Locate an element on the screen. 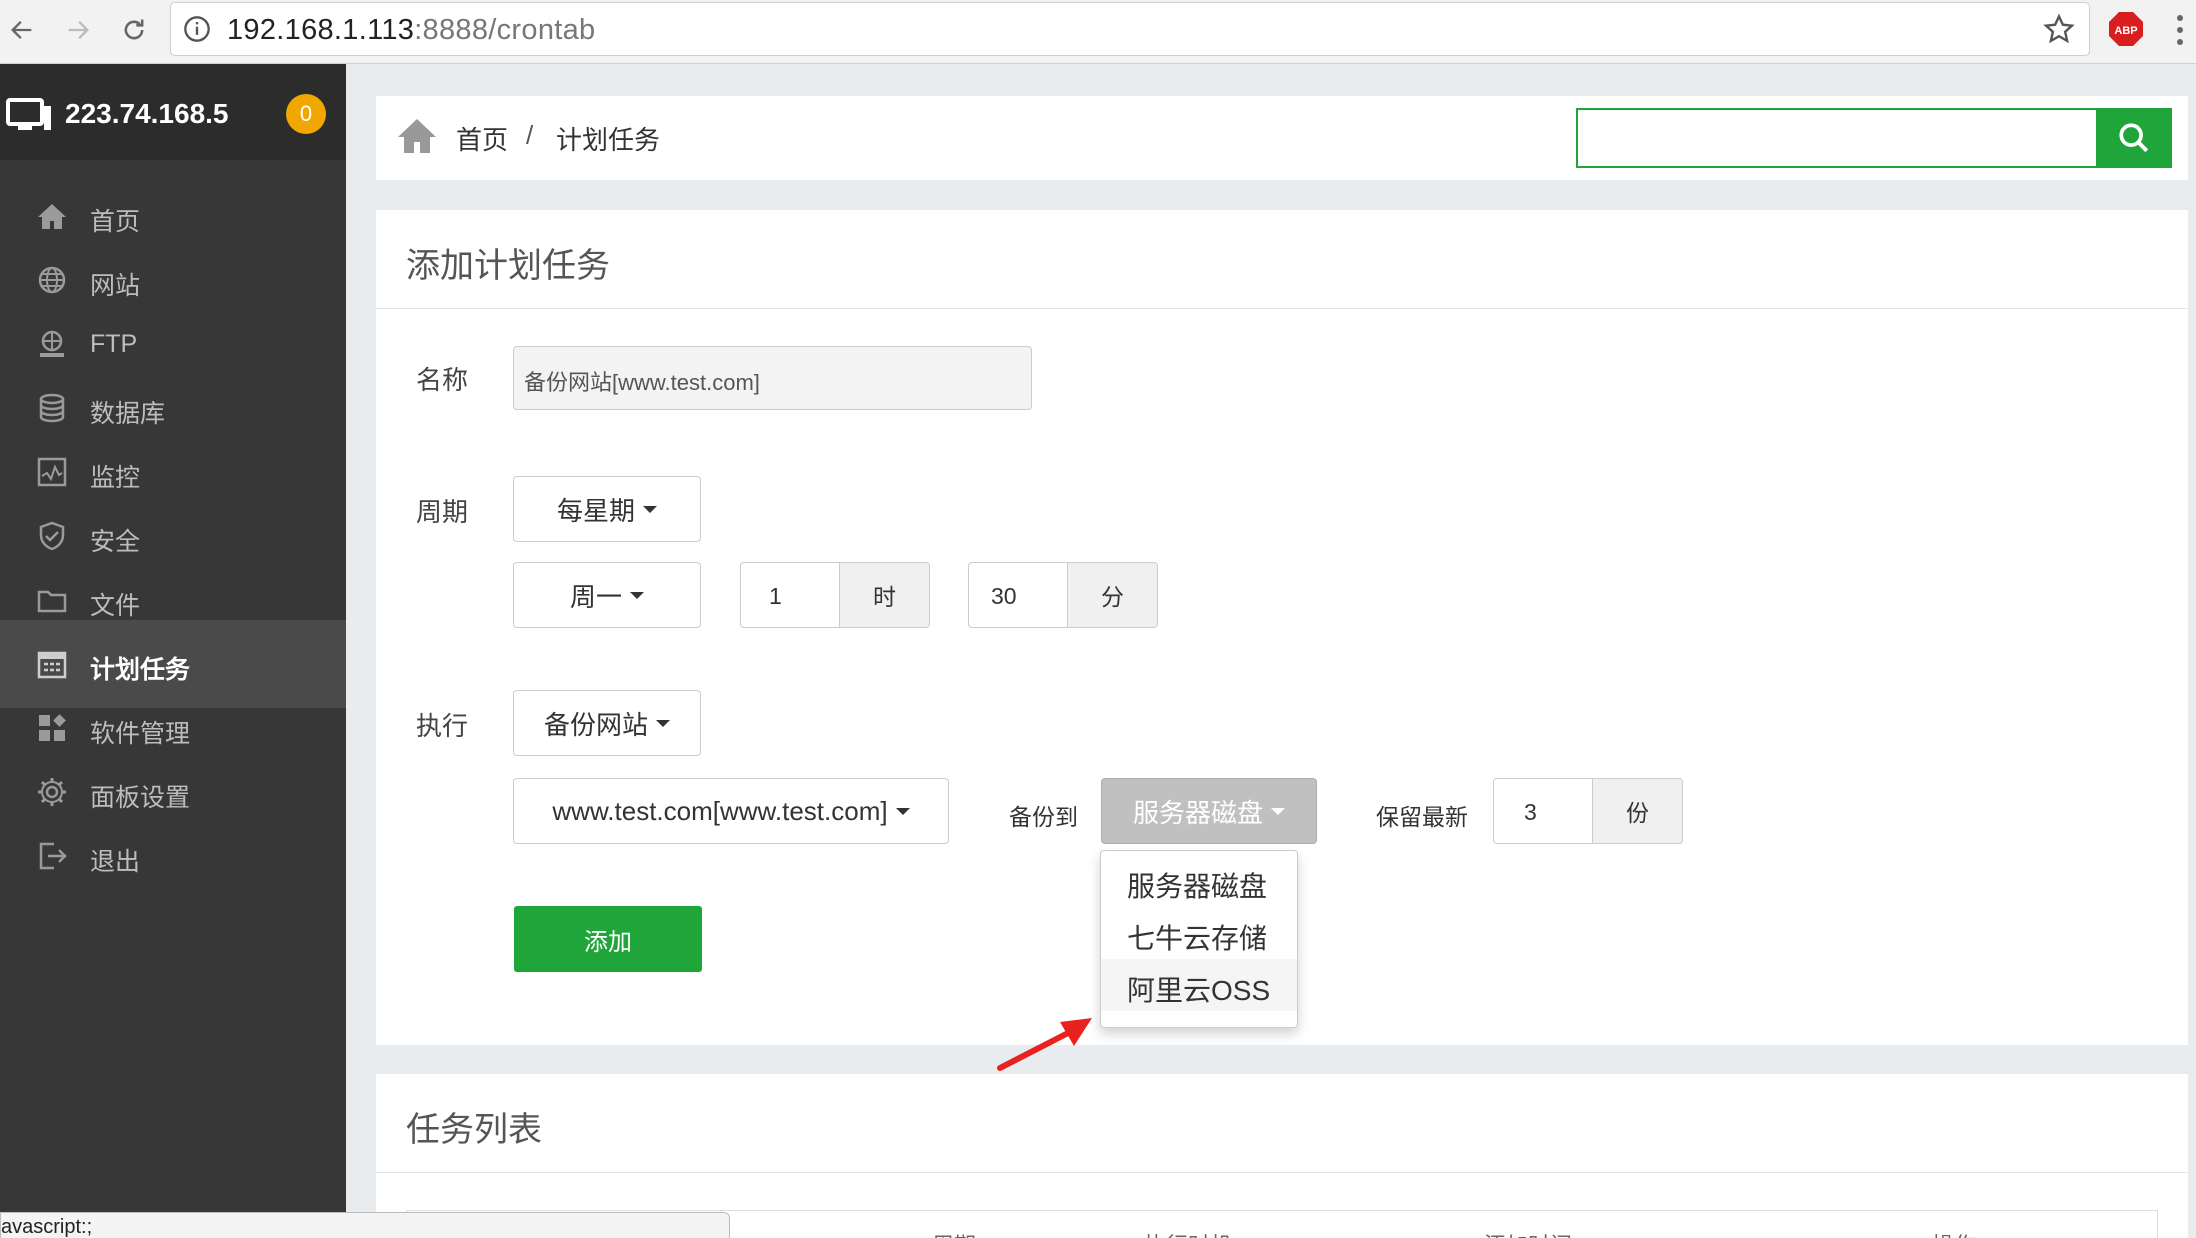 The height and width of the screenshot is (1238, 2196). menu-item-server-disk: 服务器磁盘 is located at coordinates (1199, 881).